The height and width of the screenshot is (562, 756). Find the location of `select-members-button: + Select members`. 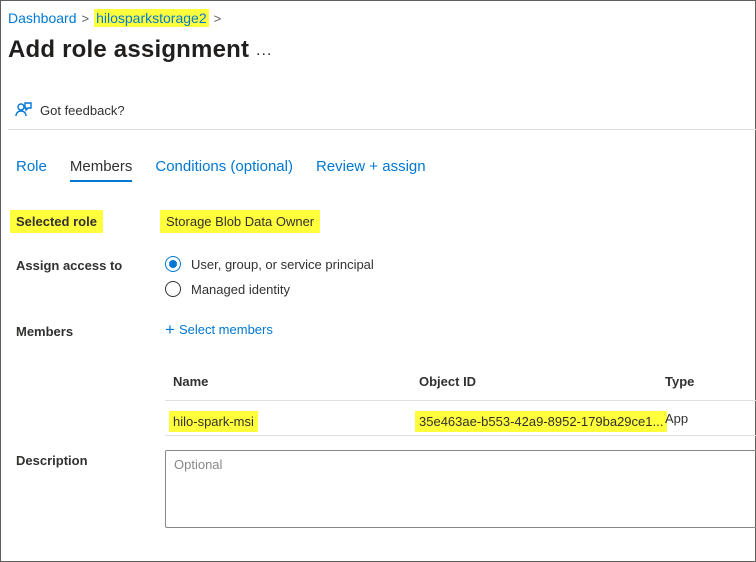

select-members-button: + Select members is located at coordinates (219, 329).